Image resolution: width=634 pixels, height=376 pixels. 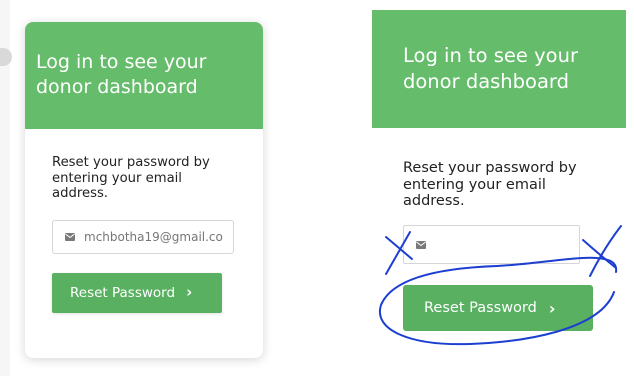 What do you see at coordinates (498, 301) in the screenshot?
I see `circle-around-button` at bounding box center [498, 301].